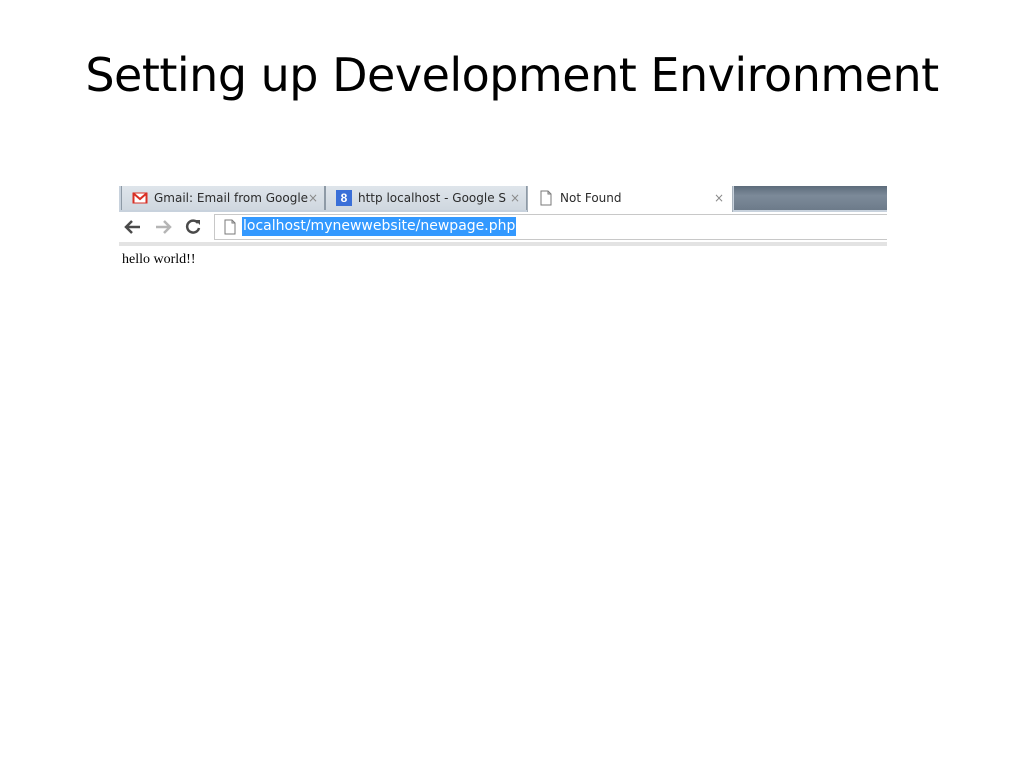 The width and height of the screenshot is (1024, 768). Describe the element at coordinates (432, 198) in the screenshot. I see `tab-google-search-label: http localhost - Google Sea` at that location.